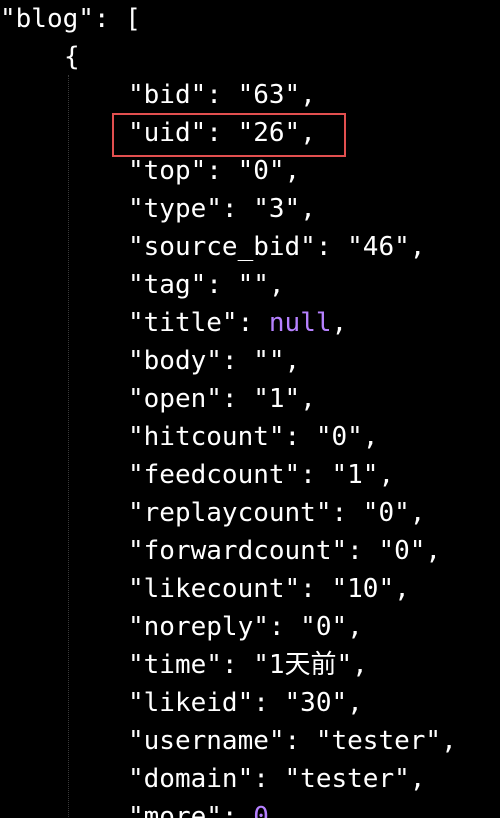  Describe the element at coordinates (214, 171) in the screenshot. I see `code-line-top: "top": "0",` at that location.